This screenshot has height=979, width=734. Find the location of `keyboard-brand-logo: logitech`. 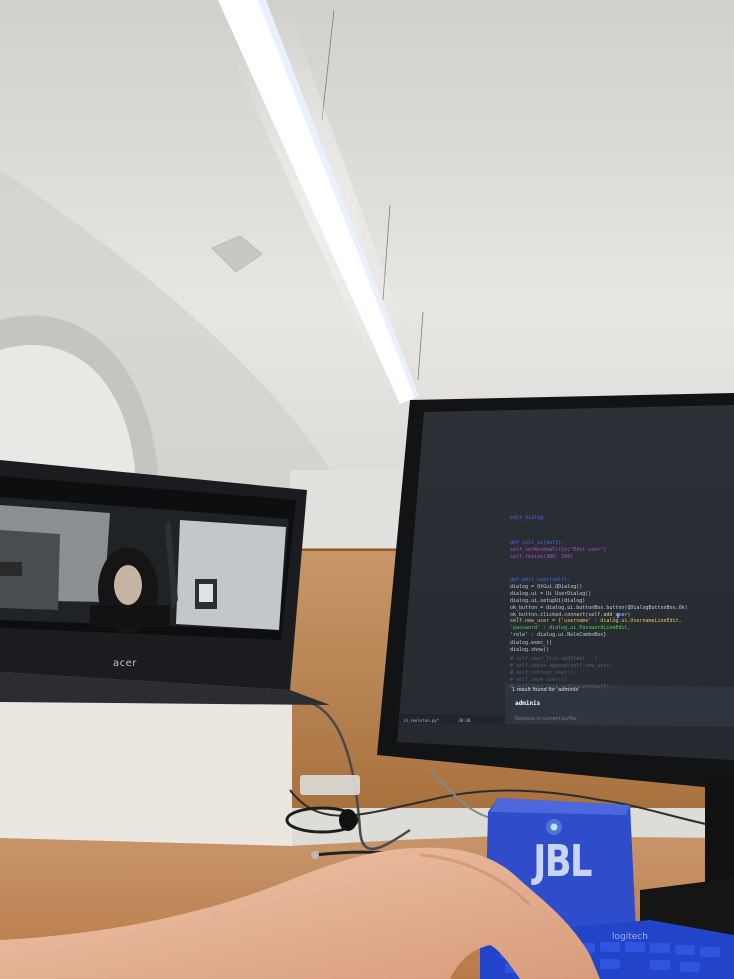

keyboard-brand-logo: logitech is located at coordinates (630, 937).